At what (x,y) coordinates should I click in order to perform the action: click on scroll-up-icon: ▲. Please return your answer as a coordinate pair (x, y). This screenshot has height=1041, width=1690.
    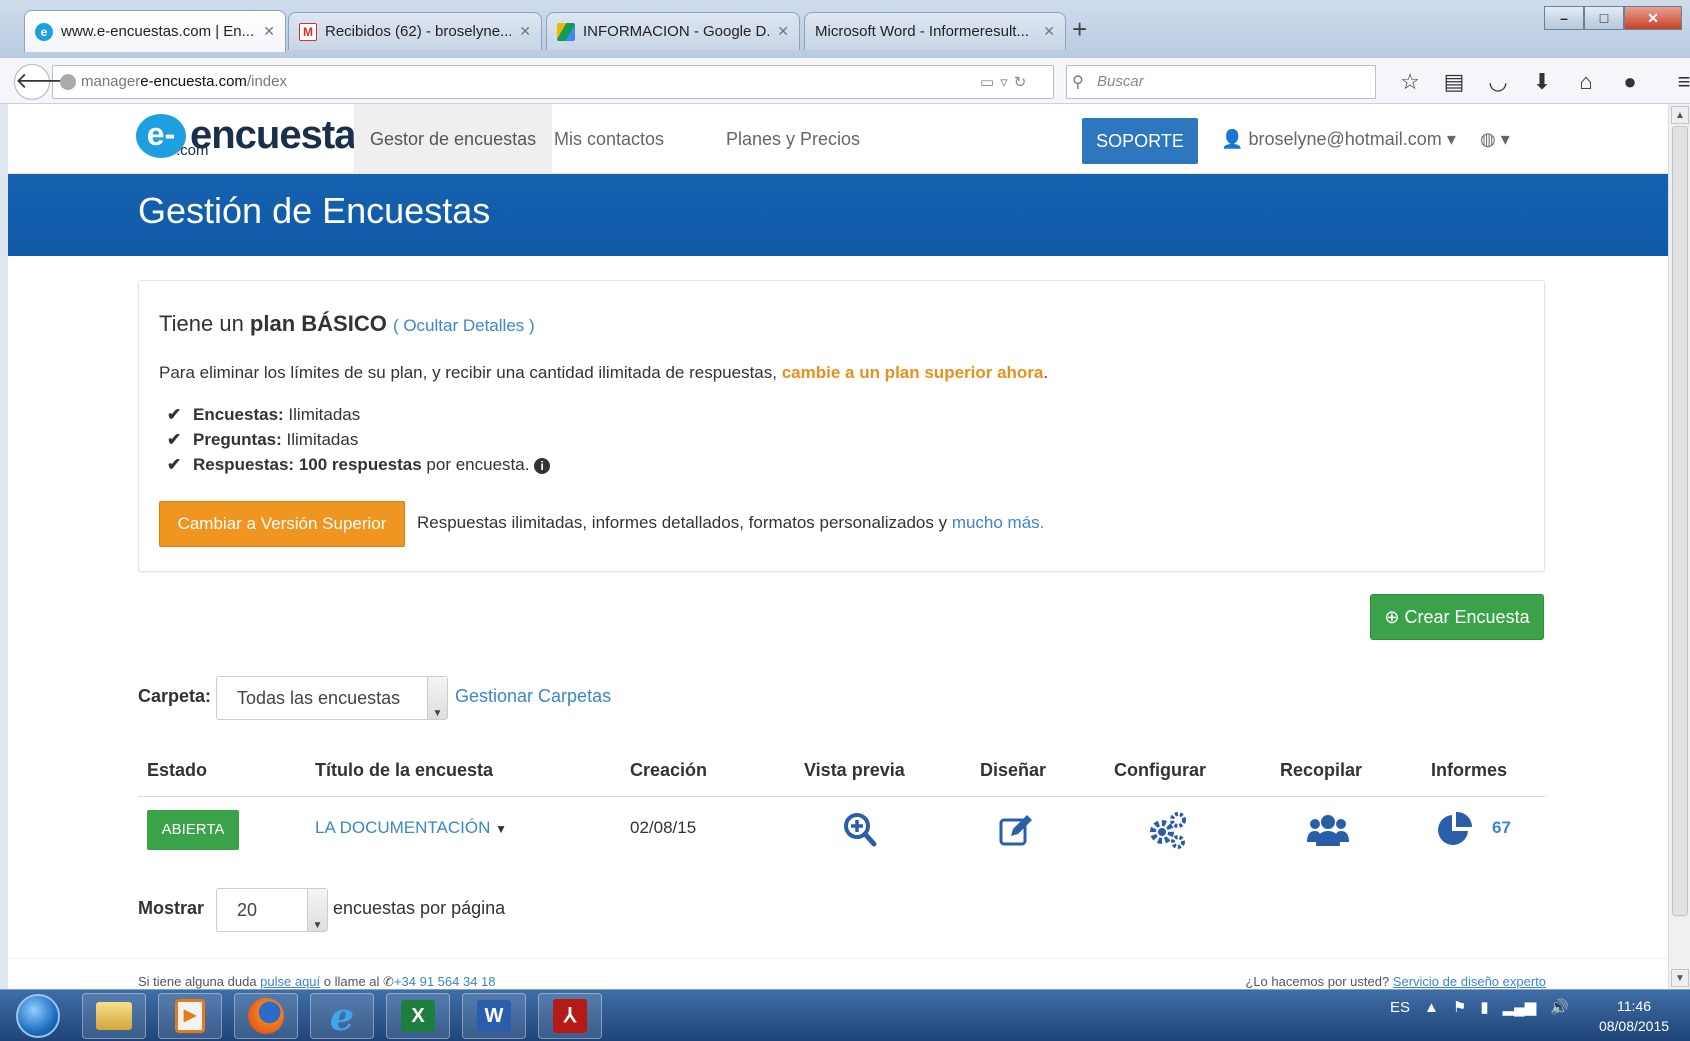
    Looking at the image, I should click on (1680, 115).